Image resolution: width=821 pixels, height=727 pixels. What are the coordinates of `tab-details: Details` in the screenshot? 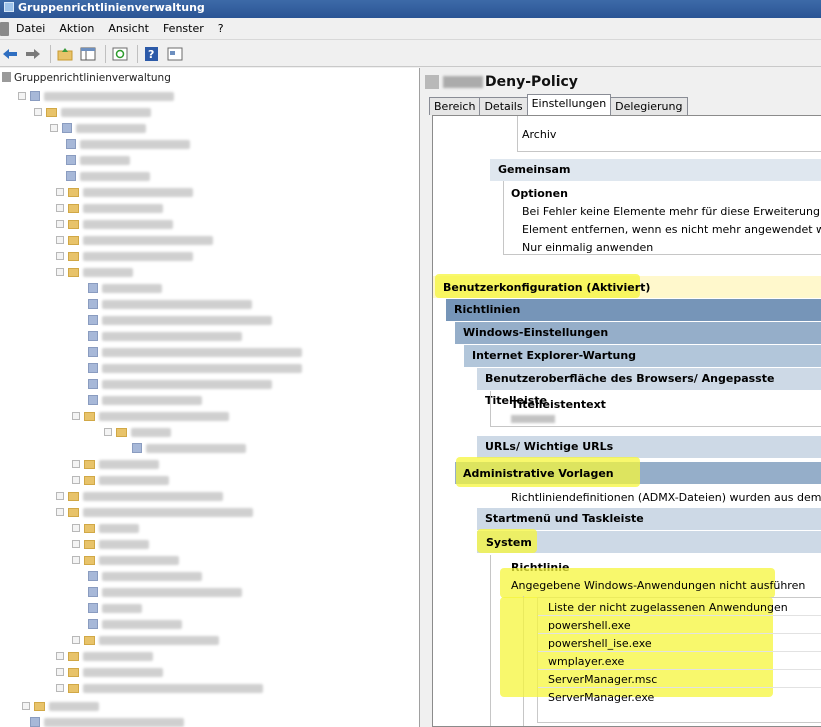 It's located at (503, 106).